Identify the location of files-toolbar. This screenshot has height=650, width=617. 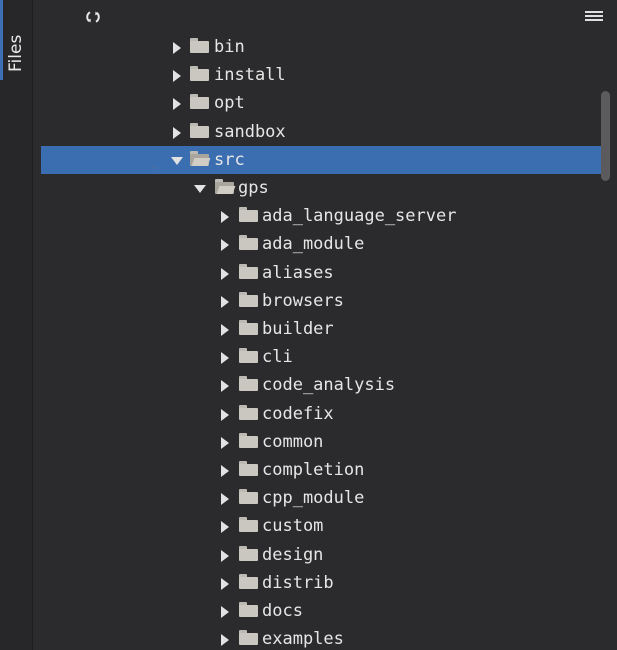
(325, 17).